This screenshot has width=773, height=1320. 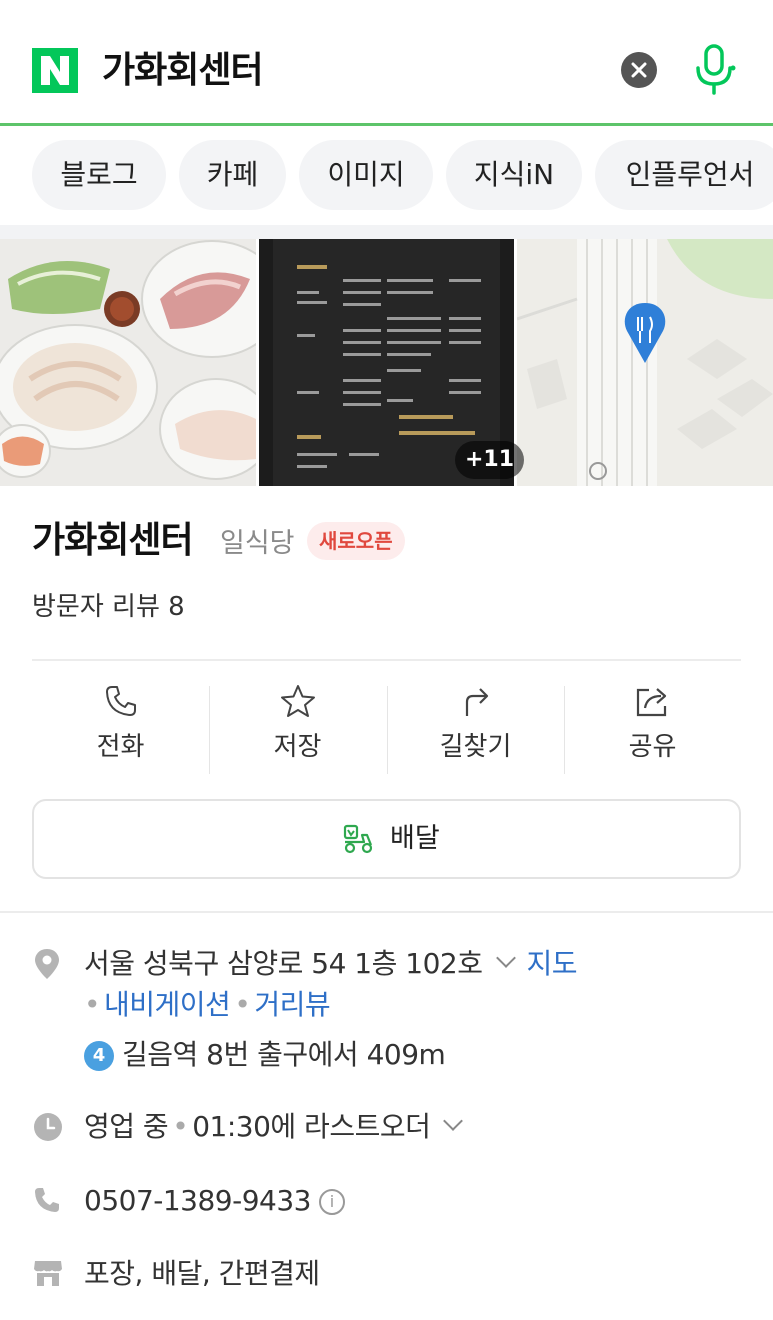 I want to click on action-bar: 전화 저장 길찾기 공유, so click(x=386, y=731).